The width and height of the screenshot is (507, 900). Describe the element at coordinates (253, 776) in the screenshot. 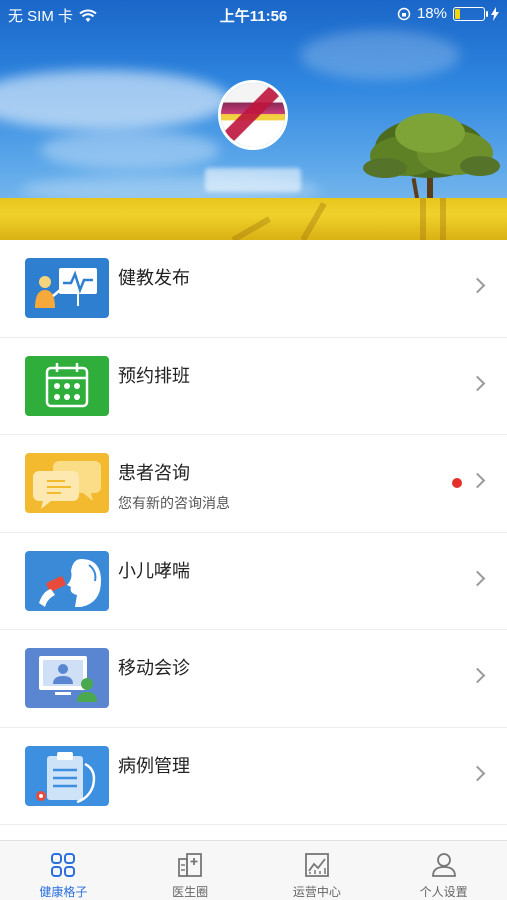

I see `menu-item-case-management: 病例管理` at that location.